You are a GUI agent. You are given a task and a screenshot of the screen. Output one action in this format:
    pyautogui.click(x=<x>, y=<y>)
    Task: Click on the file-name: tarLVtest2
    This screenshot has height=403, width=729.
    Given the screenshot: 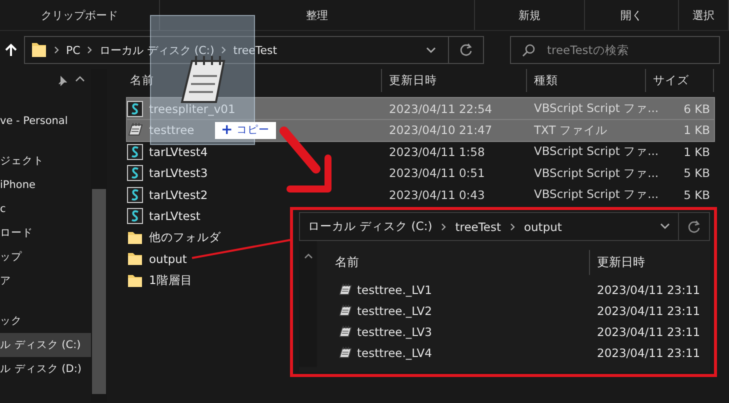 What is the action you would take?
    pyautogui.click(x=178, y=195)
    